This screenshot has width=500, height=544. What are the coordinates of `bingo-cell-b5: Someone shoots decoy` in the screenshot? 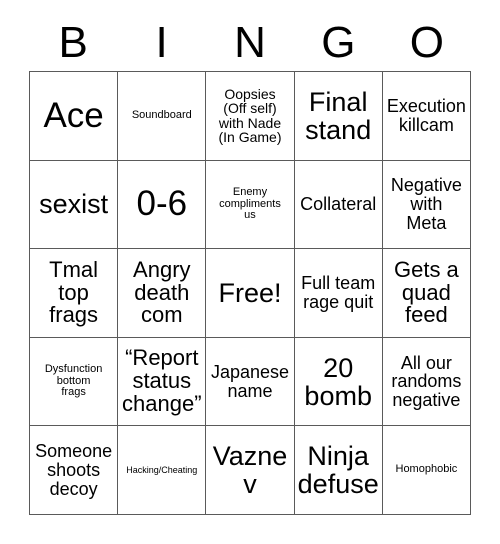 It's located at (74, 470).